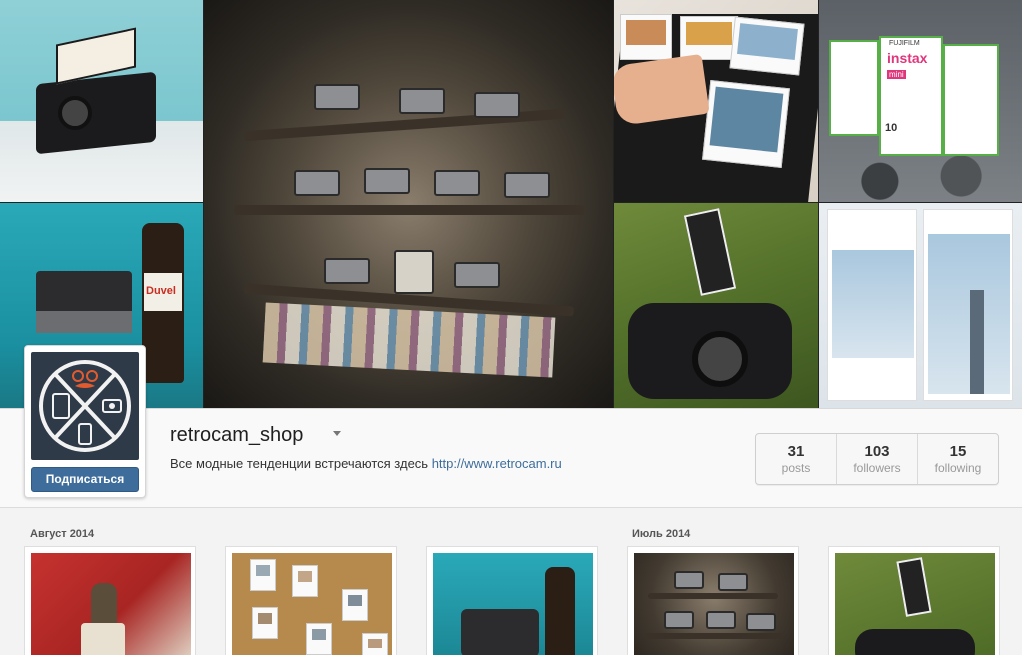 This screenshot has width=1022, height=655. Describe the element at coordinates (716, 305) in the screenshot. I see `cover-photo-instax-wide-camera` at that location.